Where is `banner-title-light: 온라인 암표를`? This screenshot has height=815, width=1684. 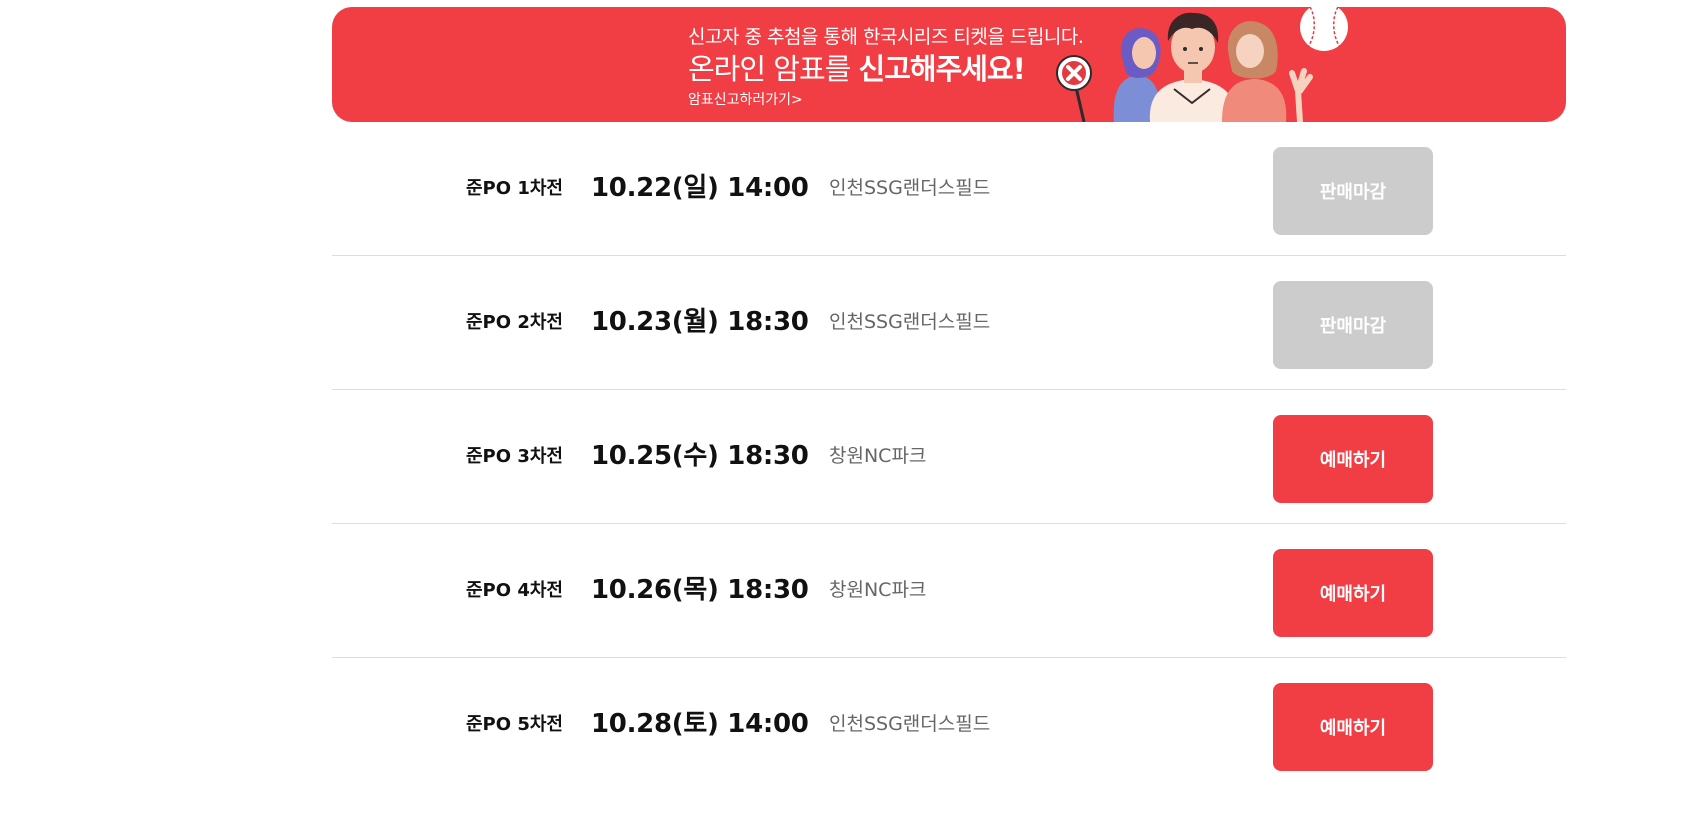
banner-title-light: 온라인 암표를 is located at coordinates (773, 69).